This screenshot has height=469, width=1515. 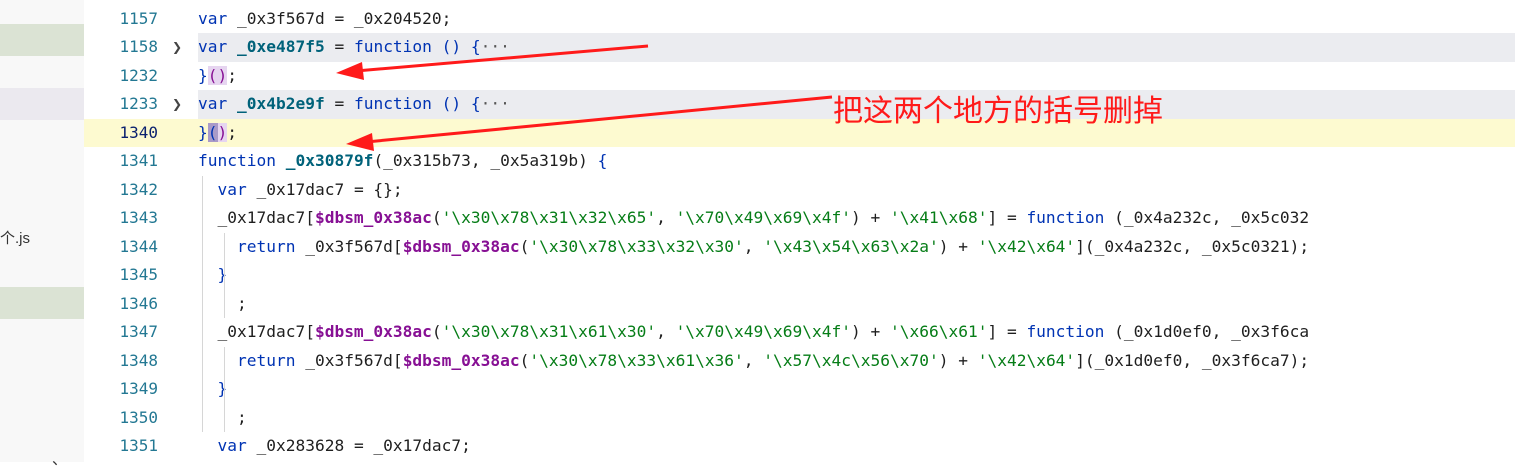 I want to click on code-token: _0x4b2e9f, so click(x=280, y=103).